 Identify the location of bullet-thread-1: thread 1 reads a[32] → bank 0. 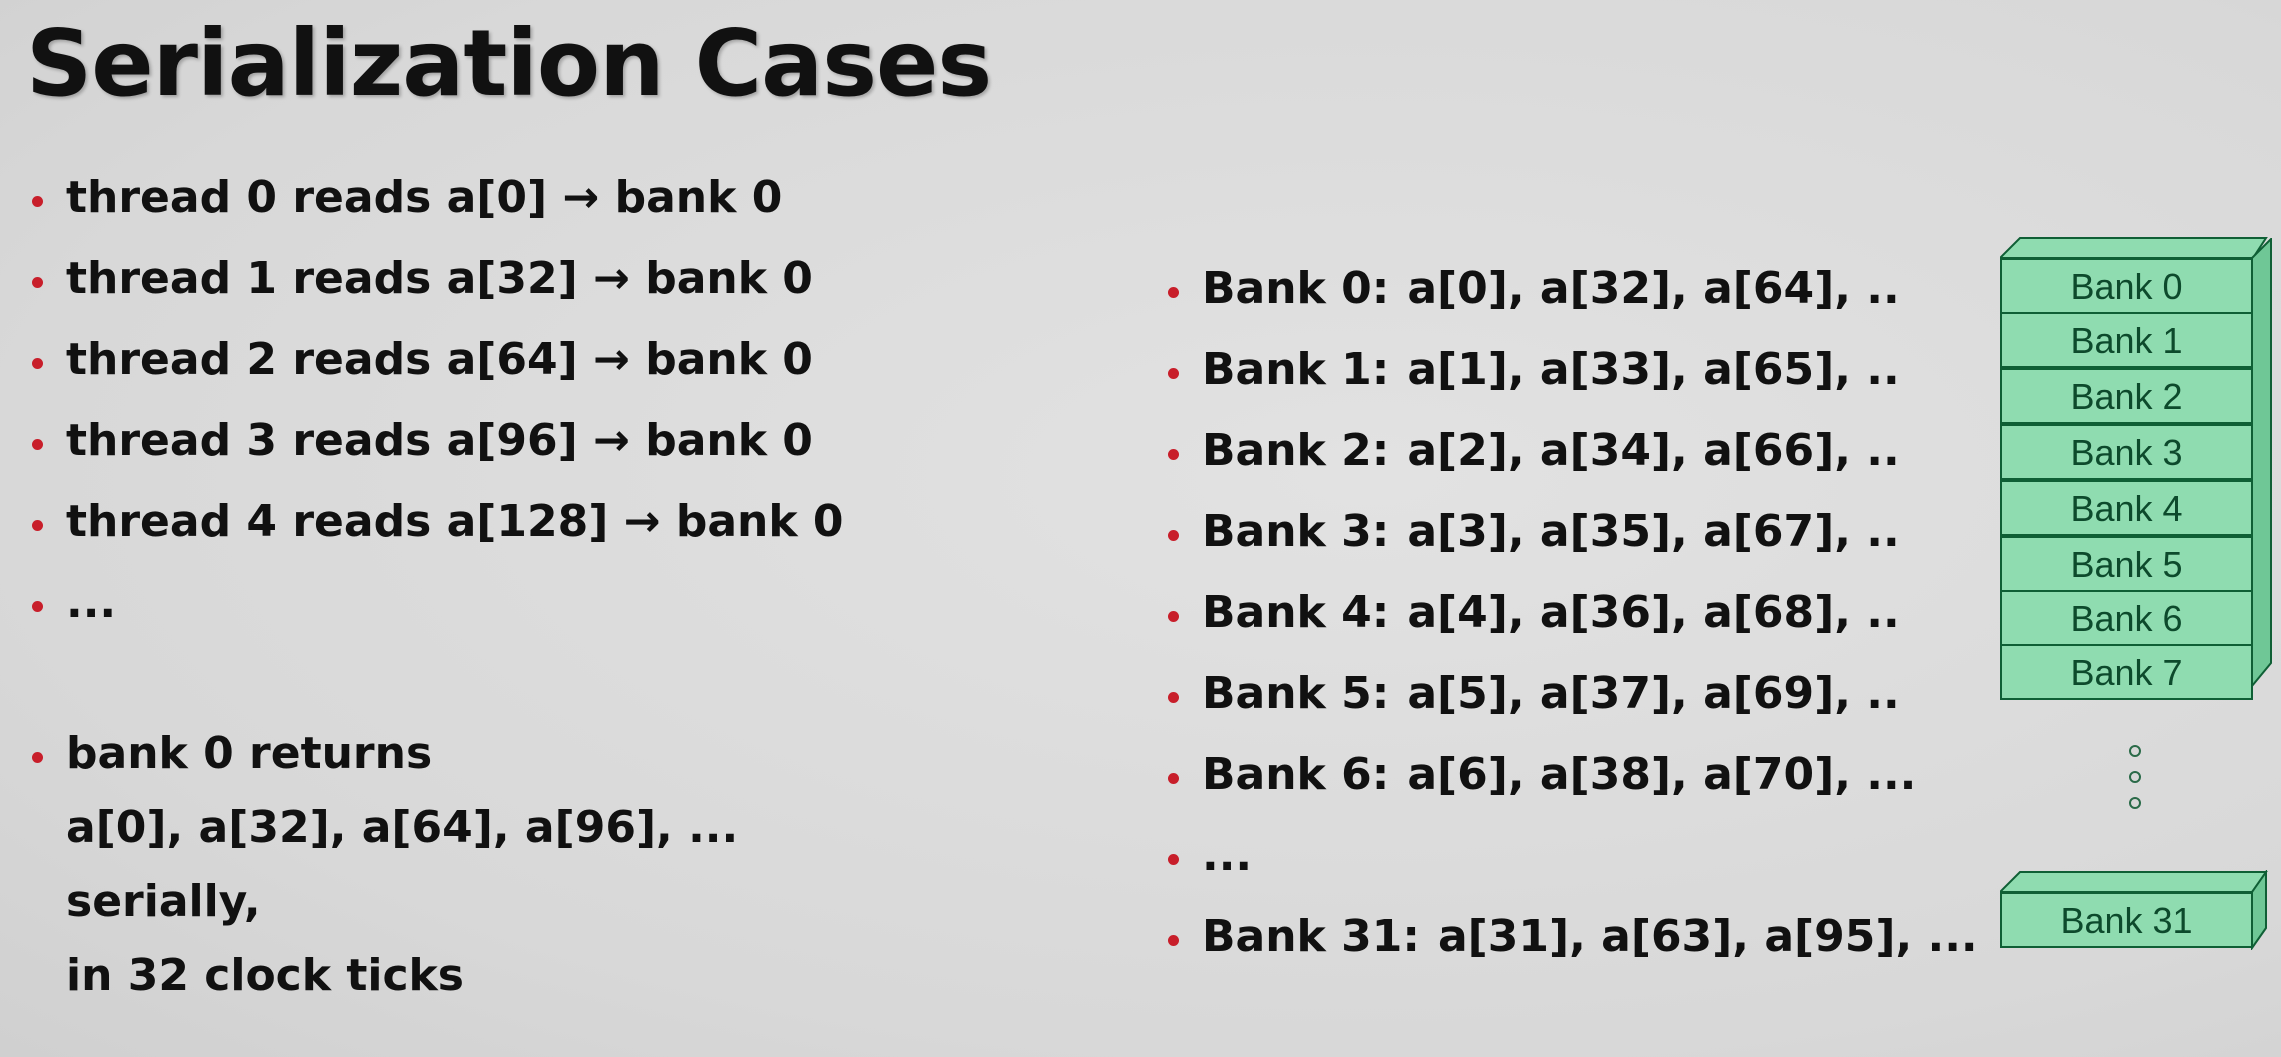
(434, 291).